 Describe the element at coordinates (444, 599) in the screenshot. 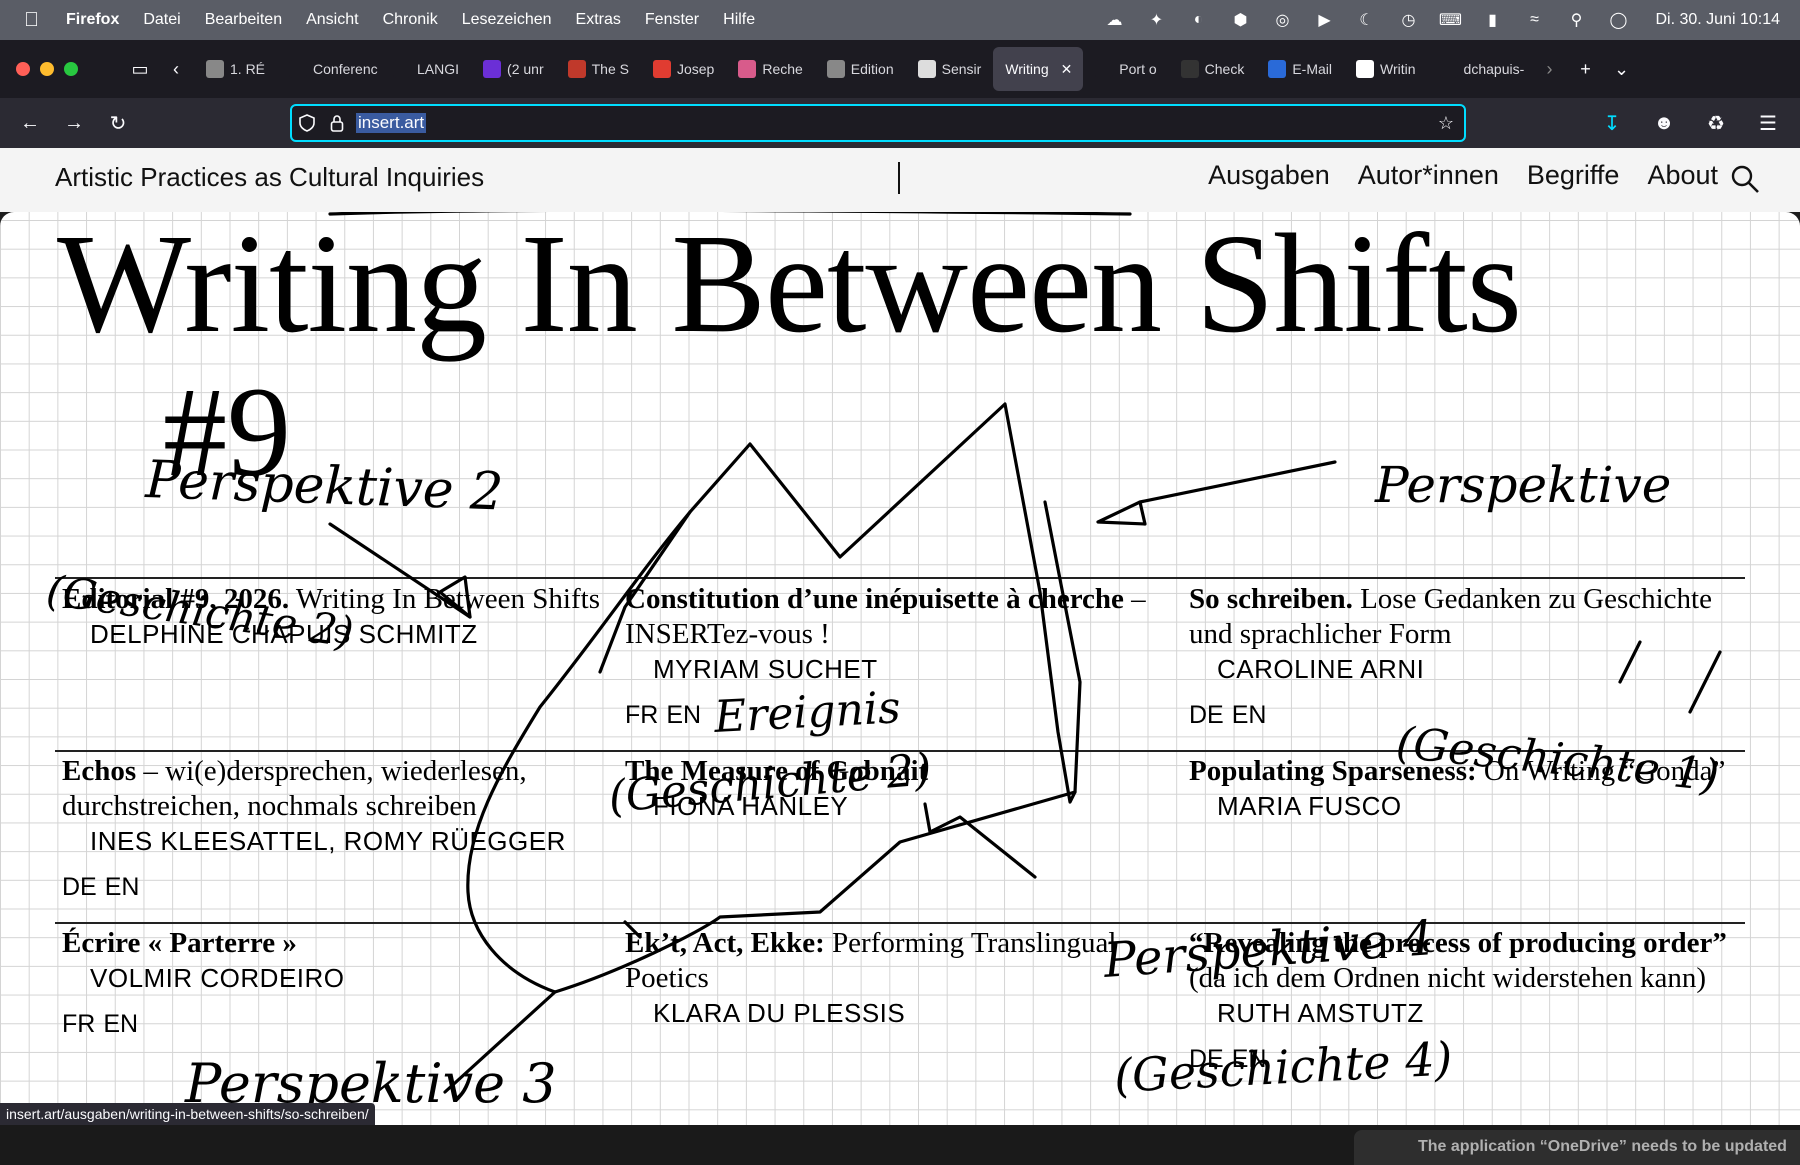

I see `article-subtitle: Writing In Between Shifts` at that location.